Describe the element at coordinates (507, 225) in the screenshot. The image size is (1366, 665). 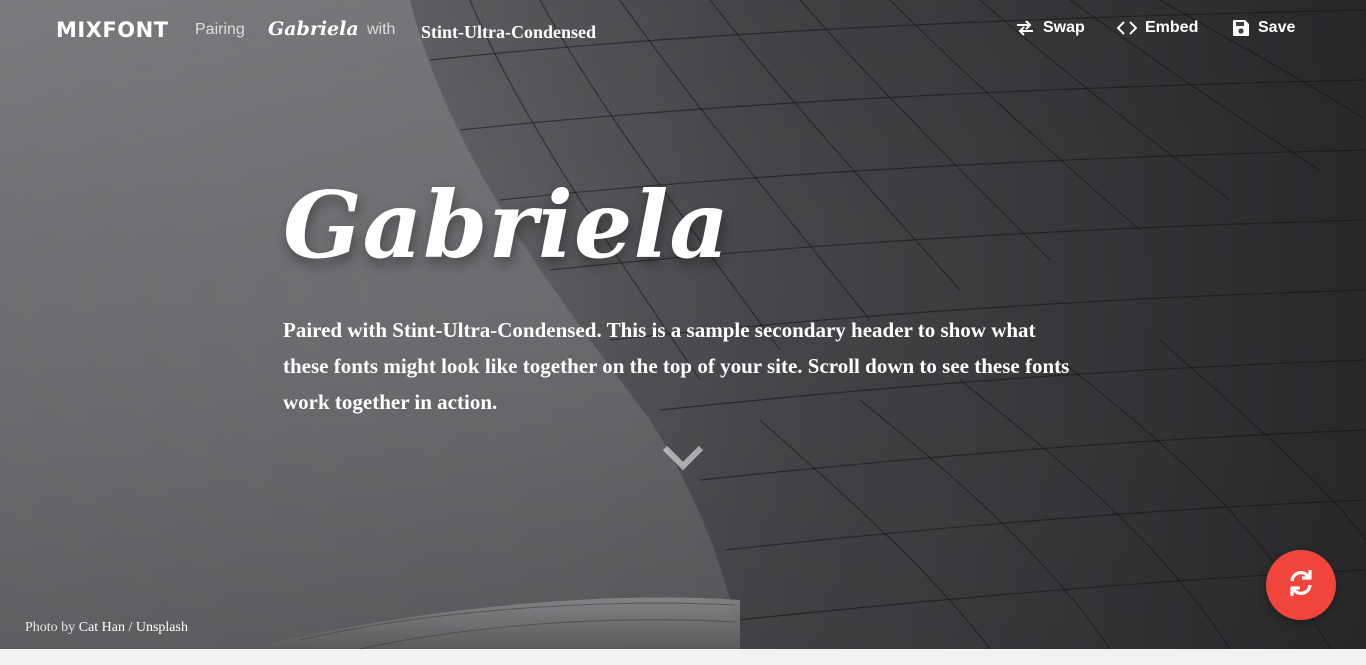
I see `hero-headline: Gabriela` at that location.